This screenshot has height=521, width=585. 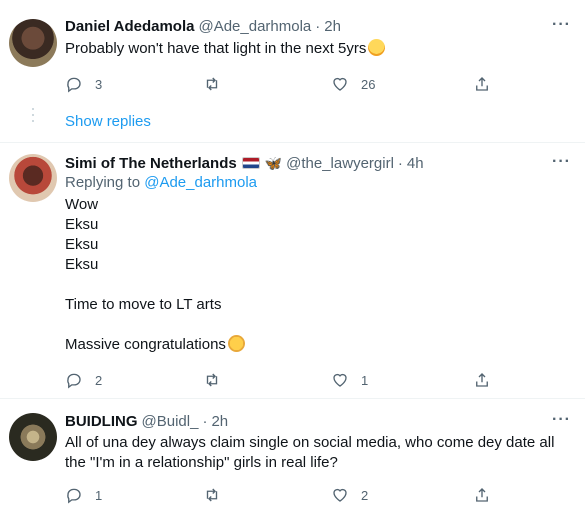 I want to click on like-count: 1, so click(x=365, y=380).